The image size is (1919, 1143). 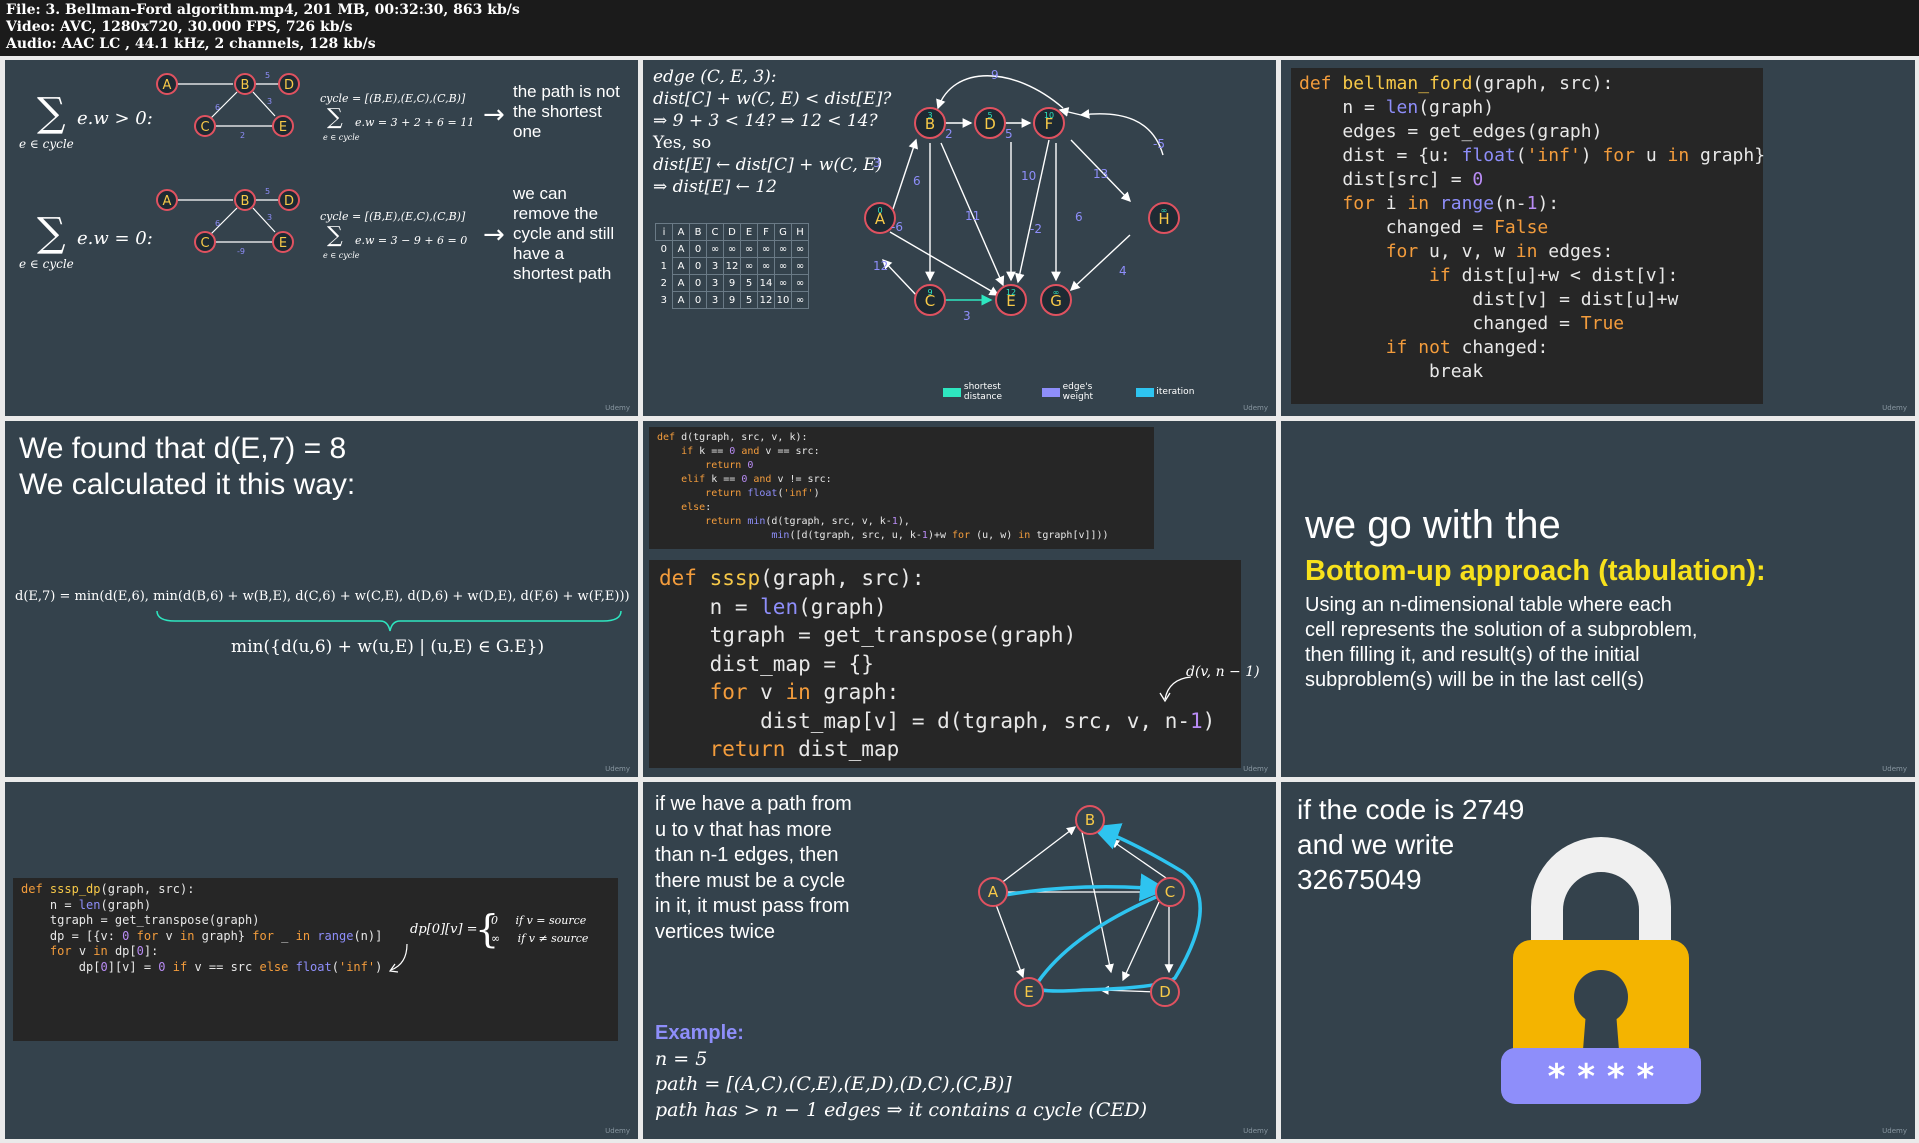 What do you see at coordinates (663, 300) in the screenshot?
I see `table-cell: 3` at bounding box center [663, 300].